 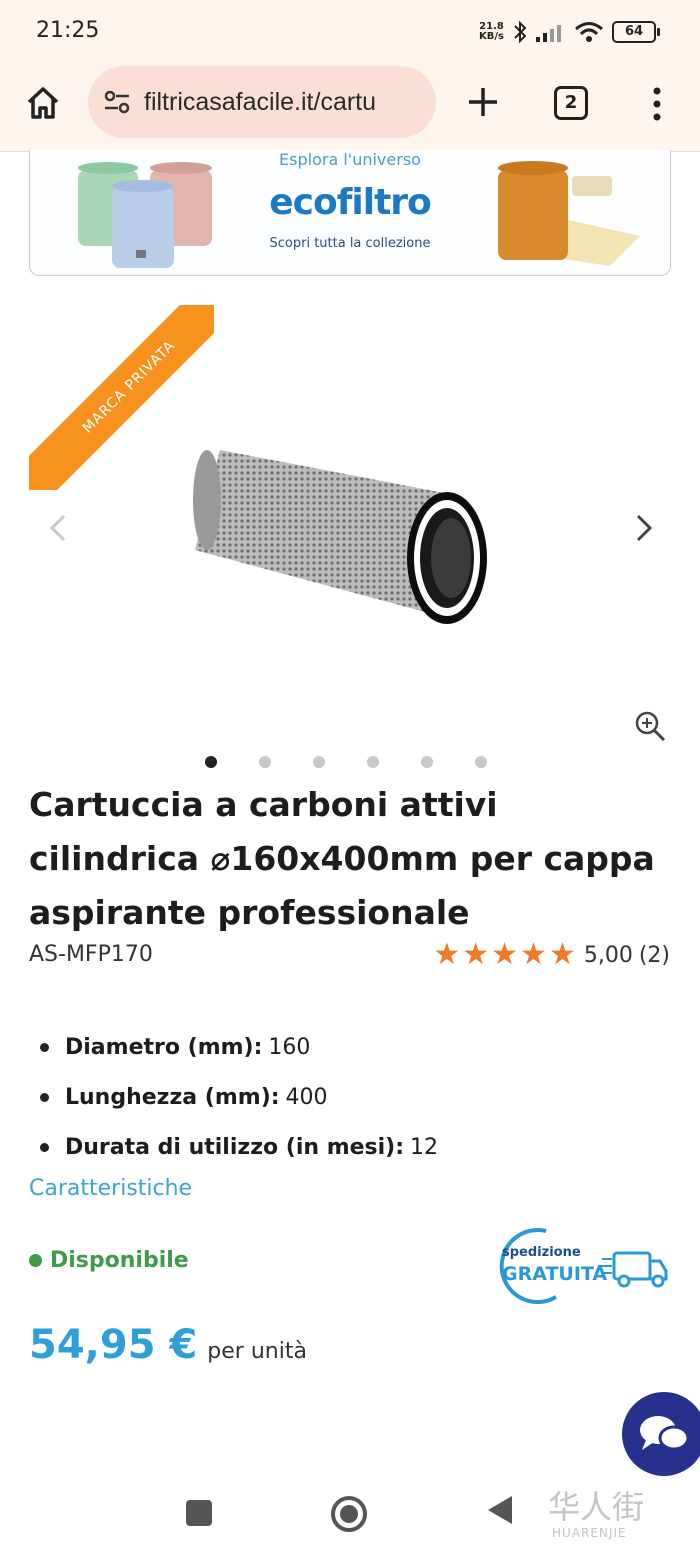 What do you see at coordinates (500, 1510) in the screenshot?
I see `back-icon` at bounding box center [500, 1510].